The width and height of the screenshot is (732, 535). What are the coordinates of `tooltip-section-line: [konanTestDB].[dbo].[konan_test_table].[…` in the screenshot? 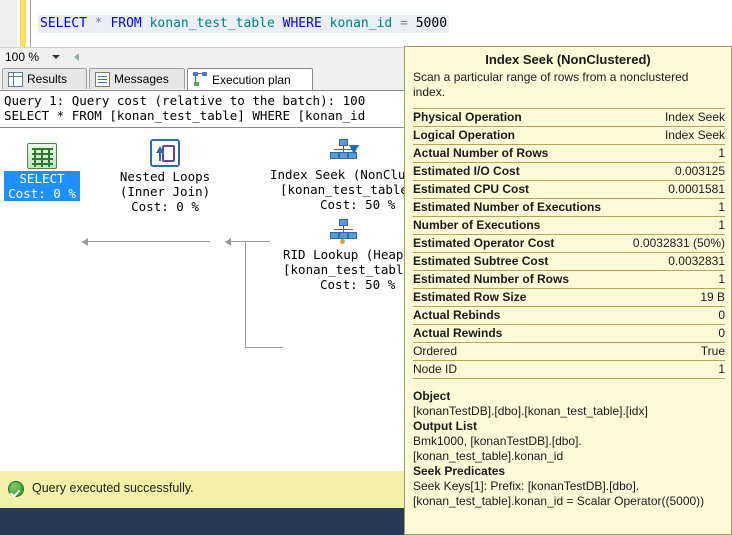 It's located at (530, 411).